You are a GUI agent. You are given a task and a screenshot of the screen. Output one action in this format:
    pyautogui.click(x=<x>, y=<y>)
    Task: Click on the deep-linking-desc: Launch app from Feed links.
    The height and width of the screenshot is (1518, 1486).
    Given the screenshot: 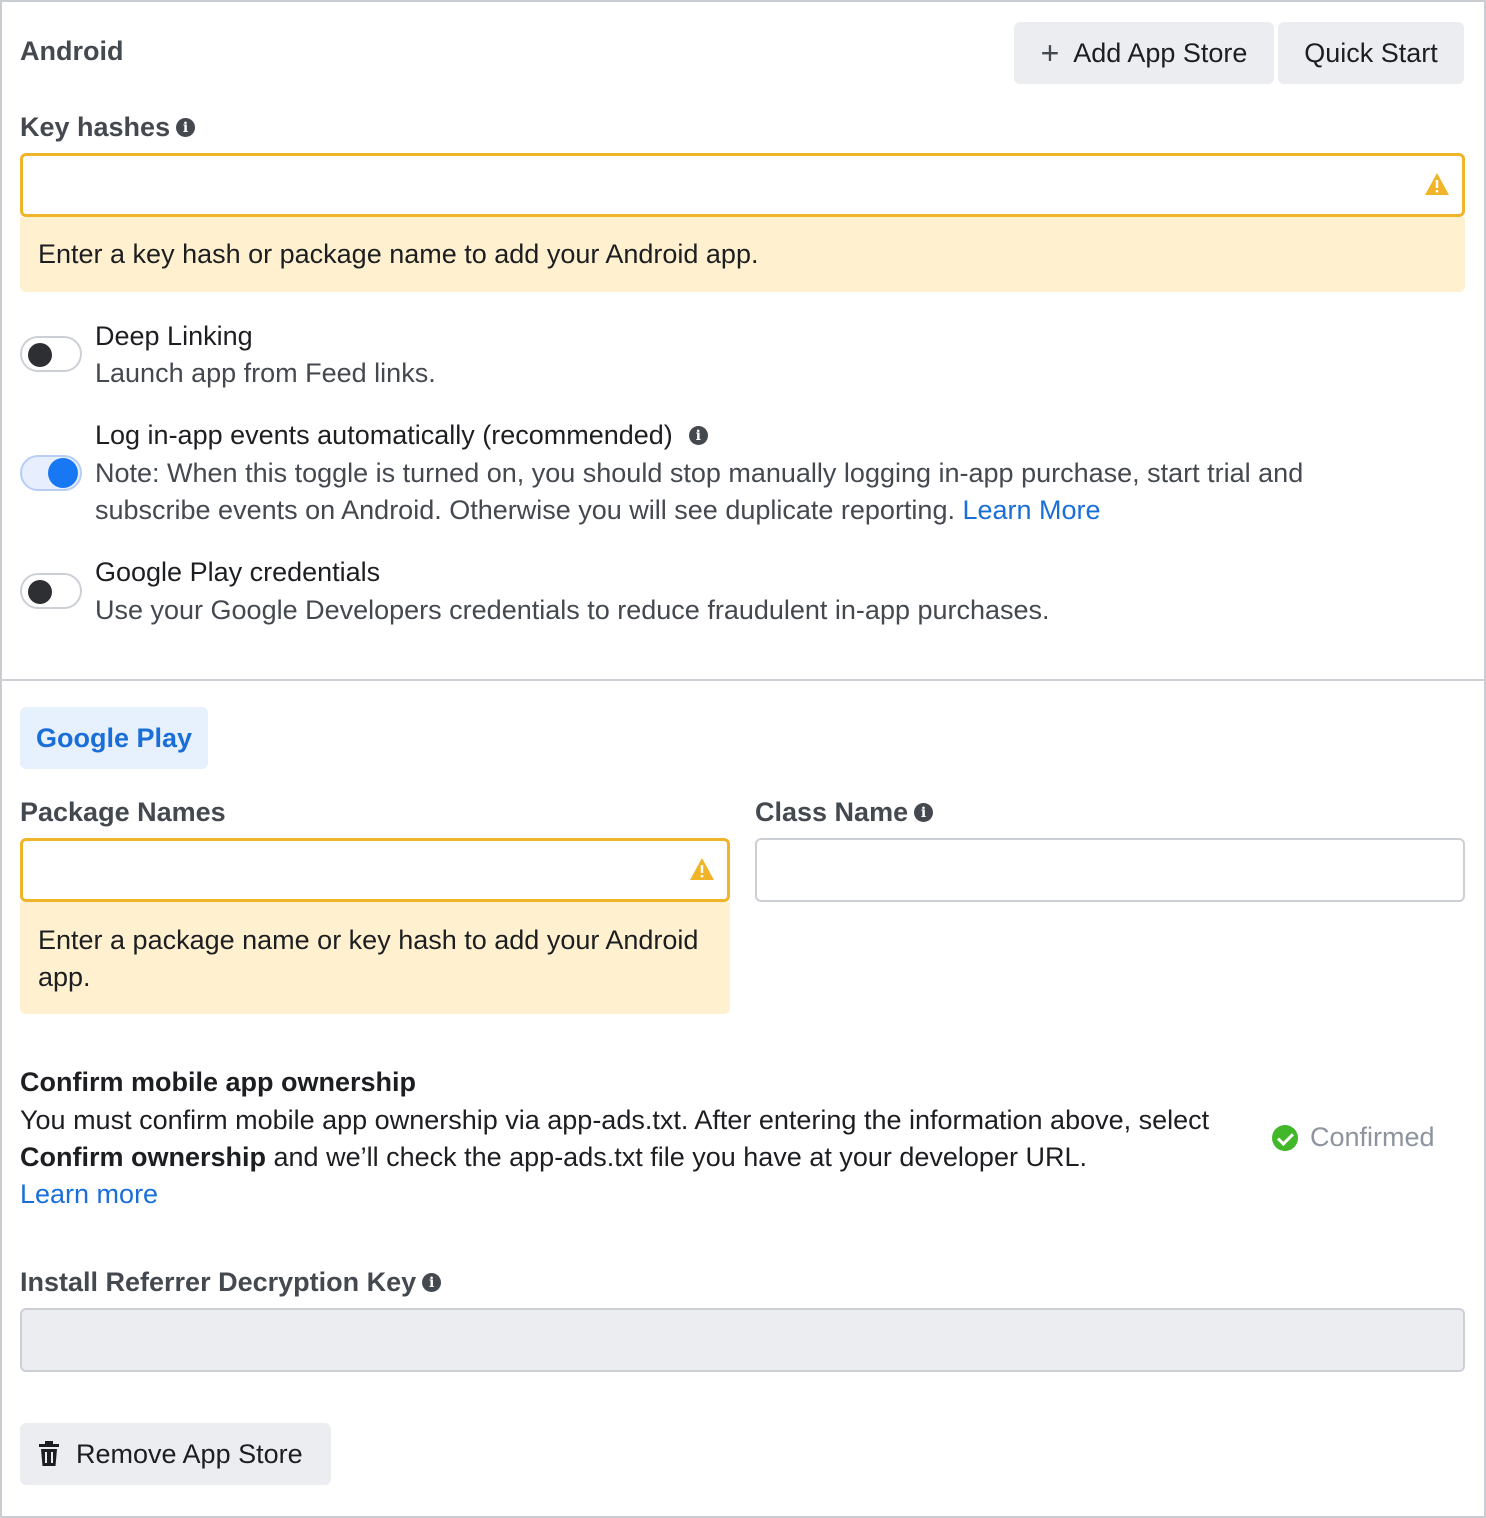 What is the action you would take?
    pyautogui.click(x=265, y=373)
    